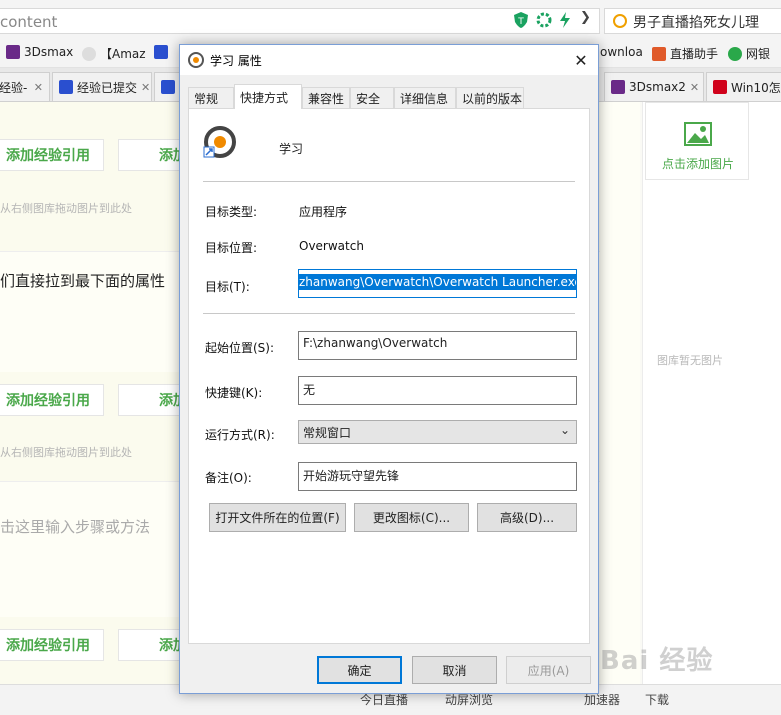  I want to click on dropdown-arrow-icon: ❯, so click(585, 17).